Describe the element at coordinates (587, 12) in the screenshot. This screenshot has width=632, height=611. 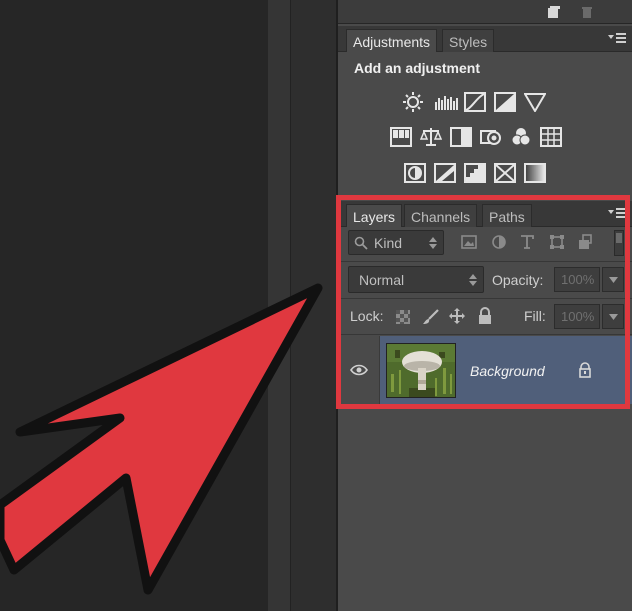
I see `trash-icon` at that location.